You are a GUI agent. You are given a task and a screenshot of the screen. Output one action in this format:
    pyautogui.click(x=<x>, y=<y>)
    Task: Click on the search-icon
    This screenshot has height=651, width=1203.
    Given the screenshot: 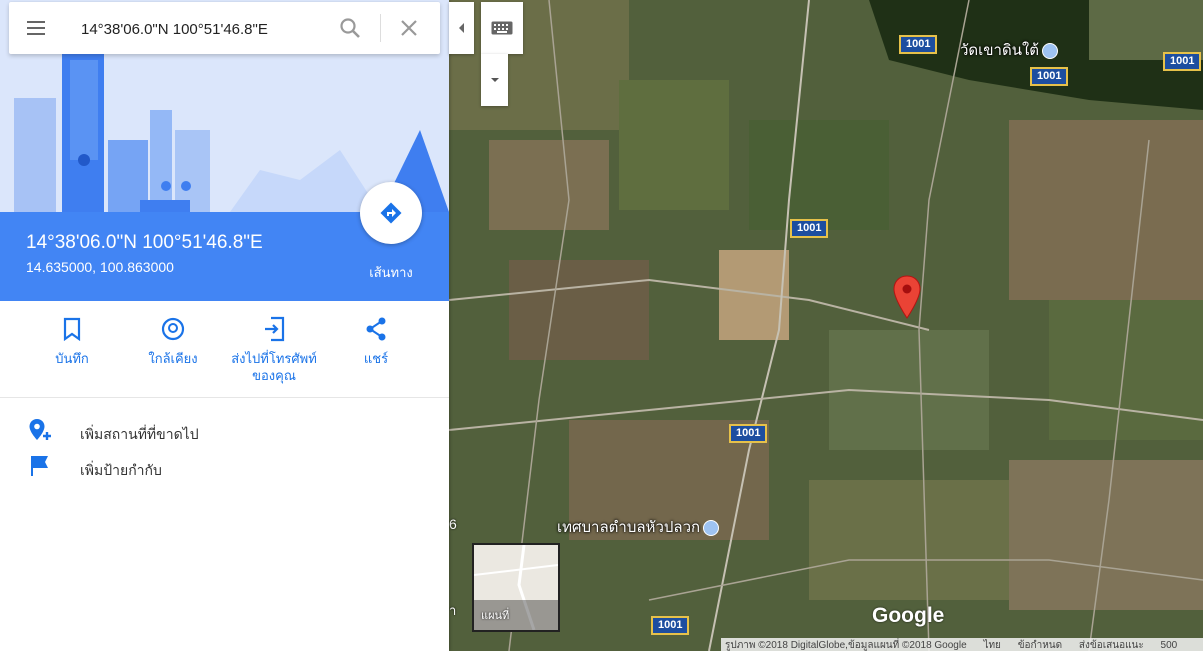 What is the action you would take?
    pyautogui.click(x=350, y=28)
    